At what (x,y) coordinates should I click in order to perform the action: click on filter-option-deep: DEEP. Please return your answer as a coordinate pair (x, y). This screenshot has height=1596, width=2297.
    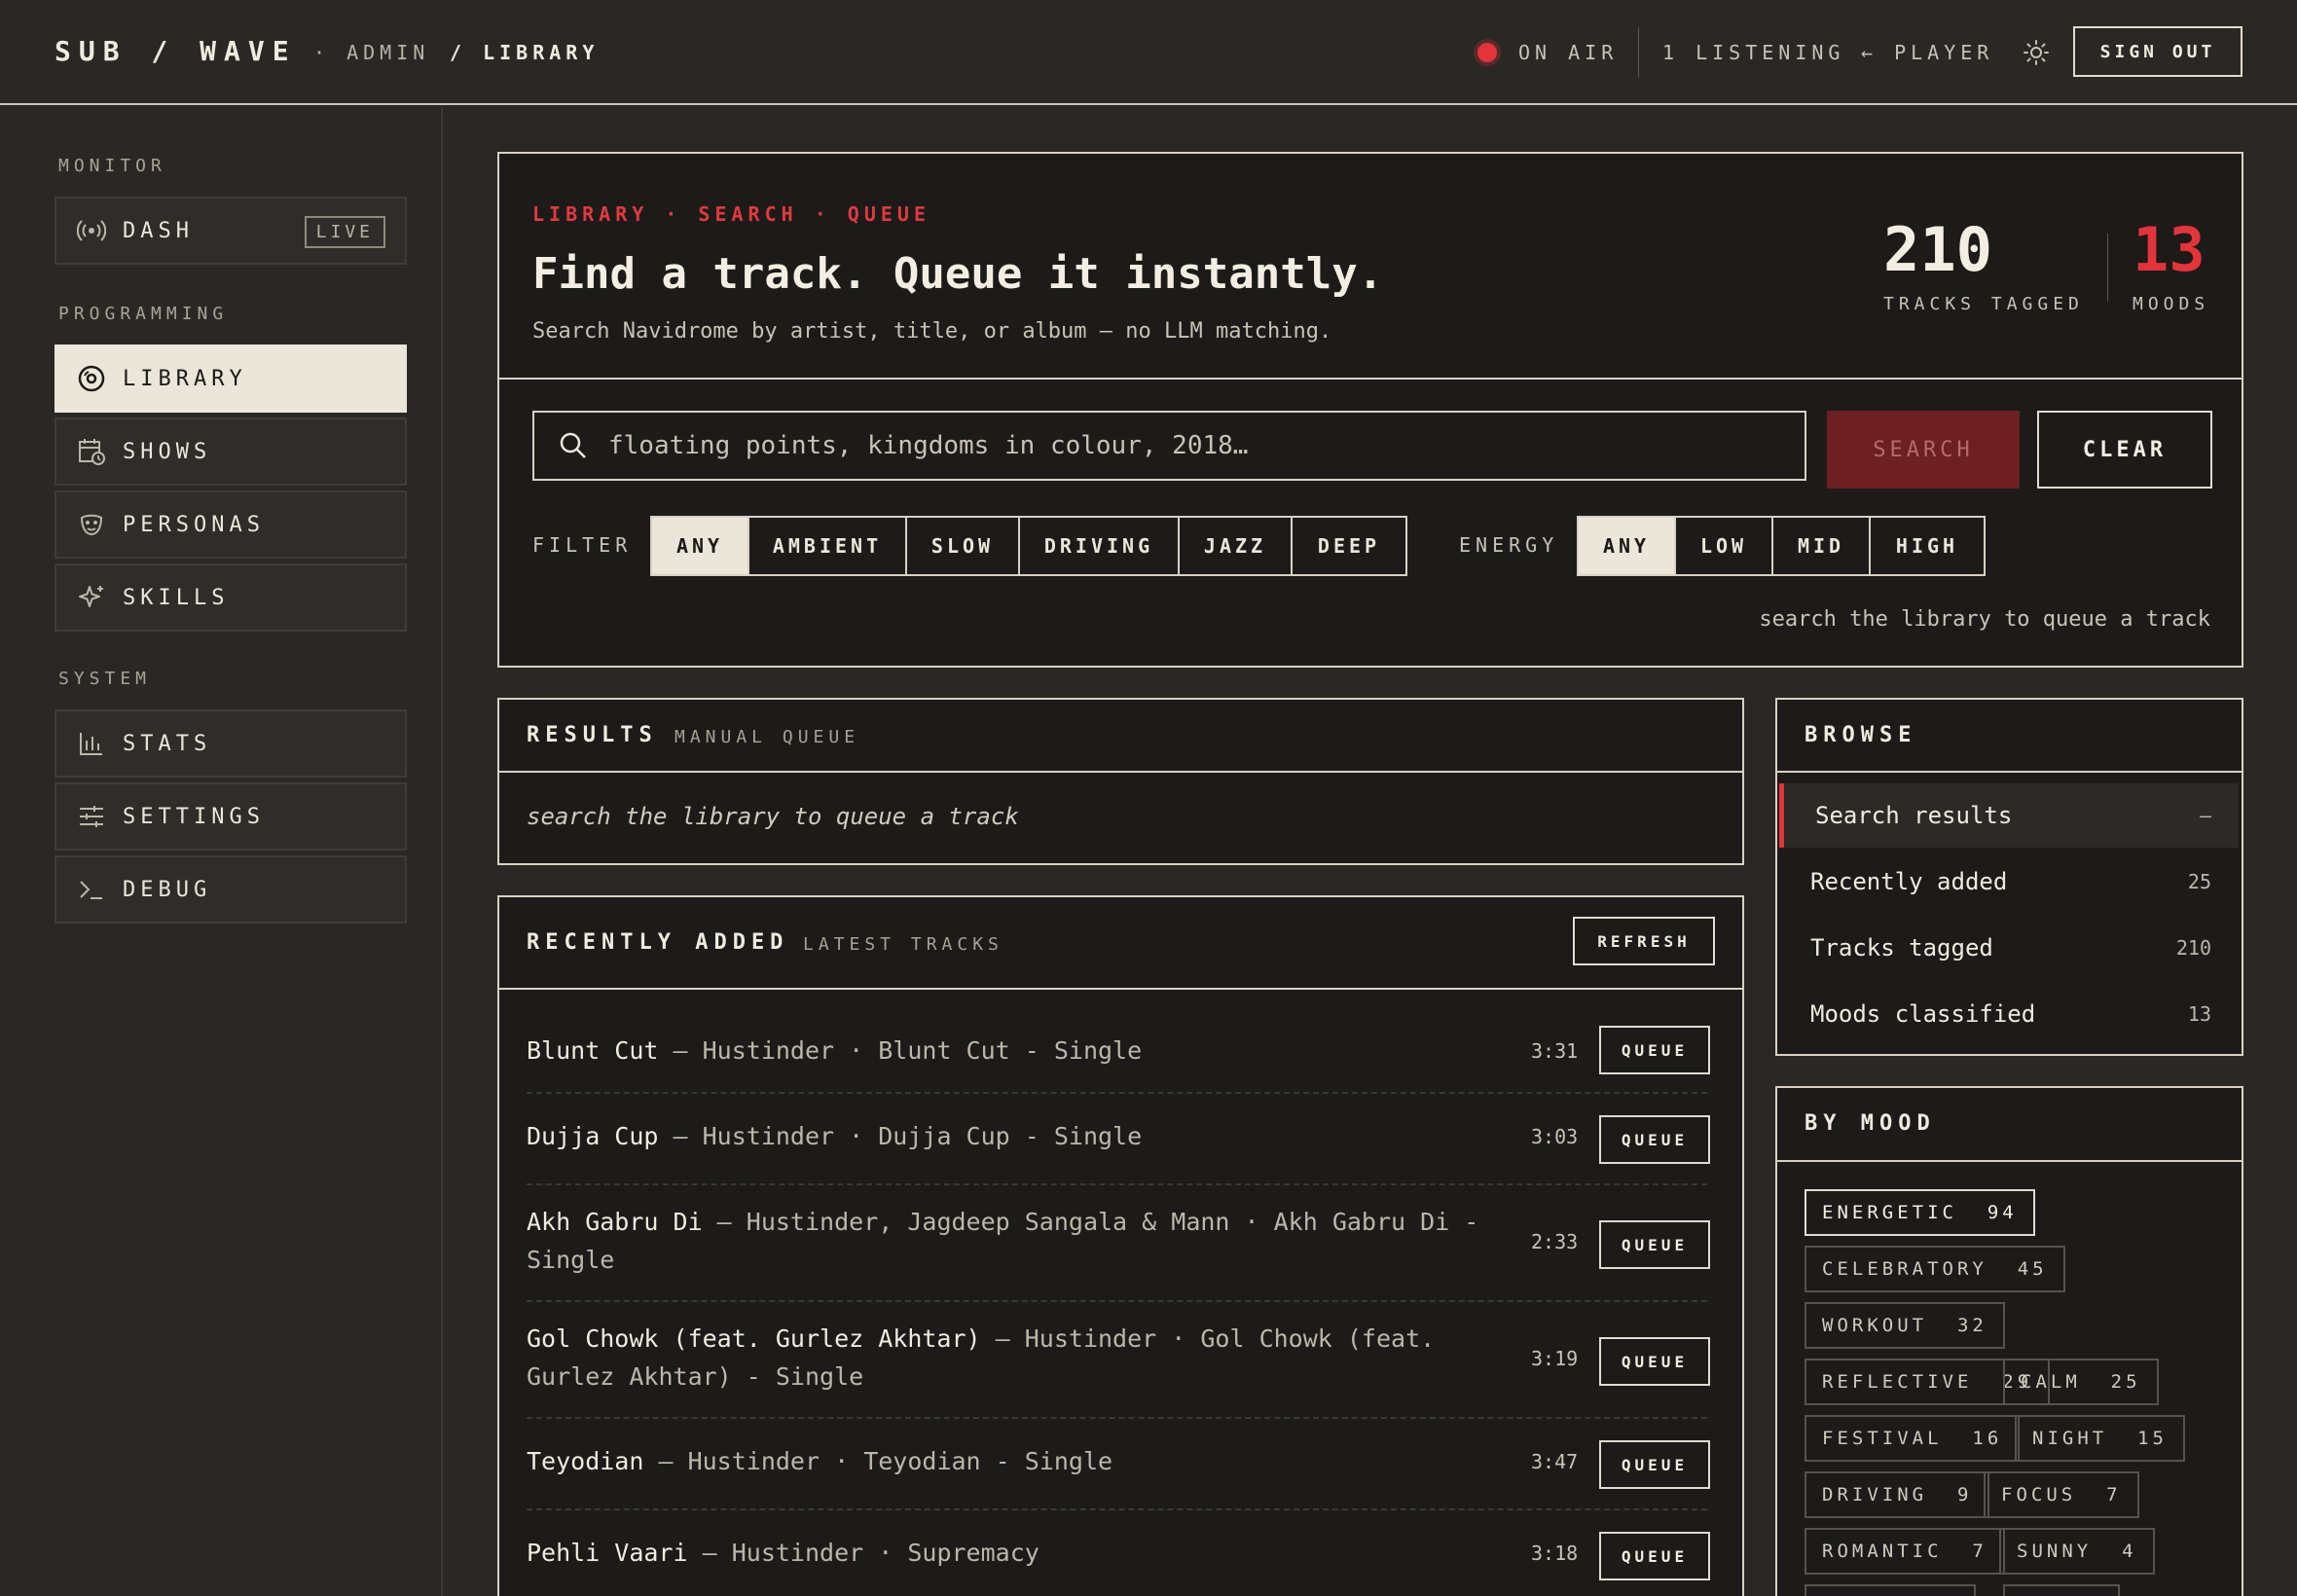
    Looking at the image, I should click on (1349, 546).